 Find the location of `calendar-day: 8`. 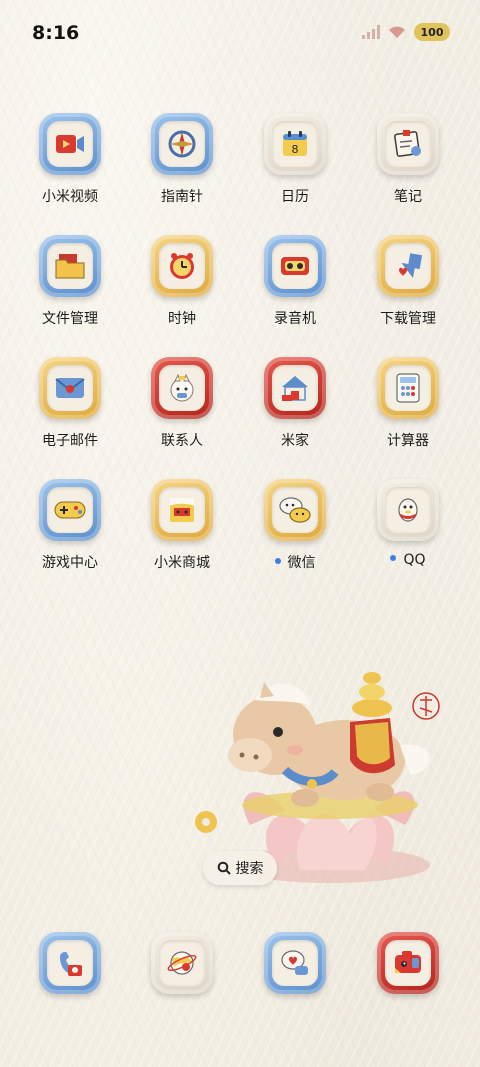

calendar-day: 8 is located at coordinates (295, 149).